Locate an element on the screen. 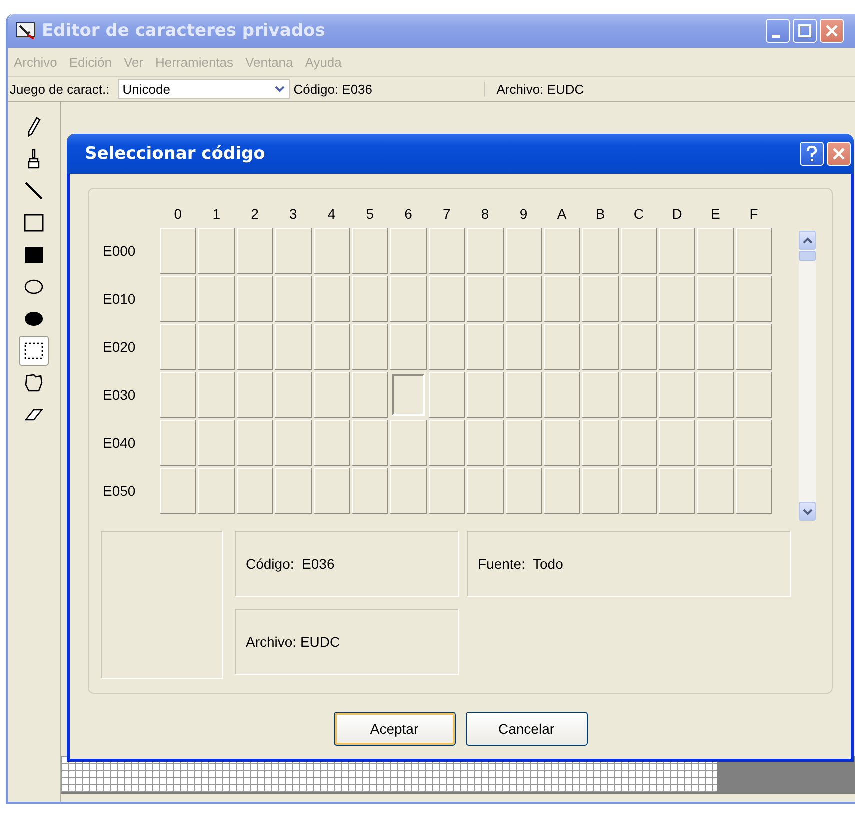  freeform-selection-icon is located at coordinates (34, 383).